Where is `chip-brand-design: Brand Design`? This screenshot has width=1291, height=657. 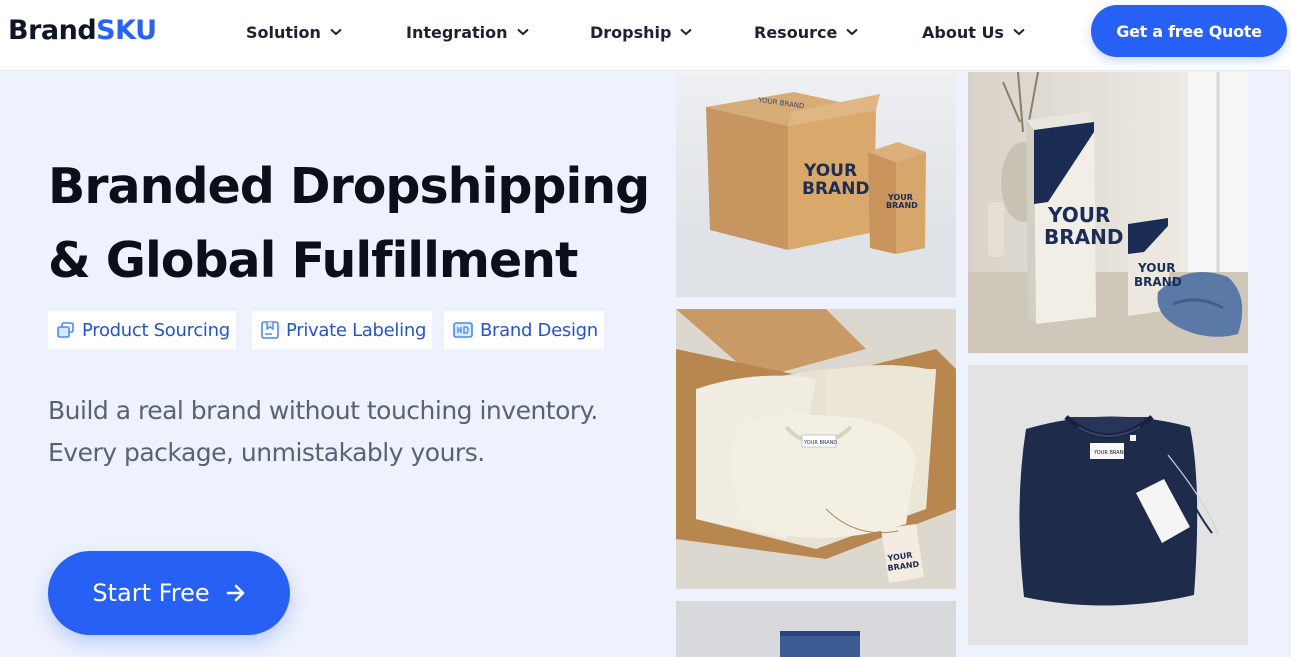
chip-brand-design: Brand Design is located at coordinates (524, 330).